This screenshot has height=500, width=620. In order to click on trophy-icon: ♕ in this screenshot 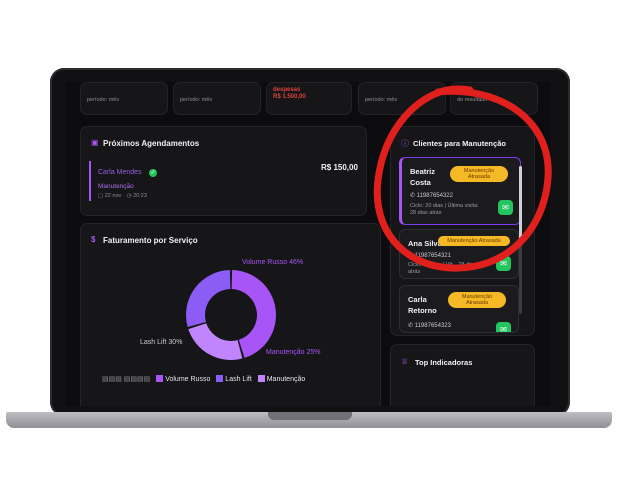, I will do `click(405, 361)`.